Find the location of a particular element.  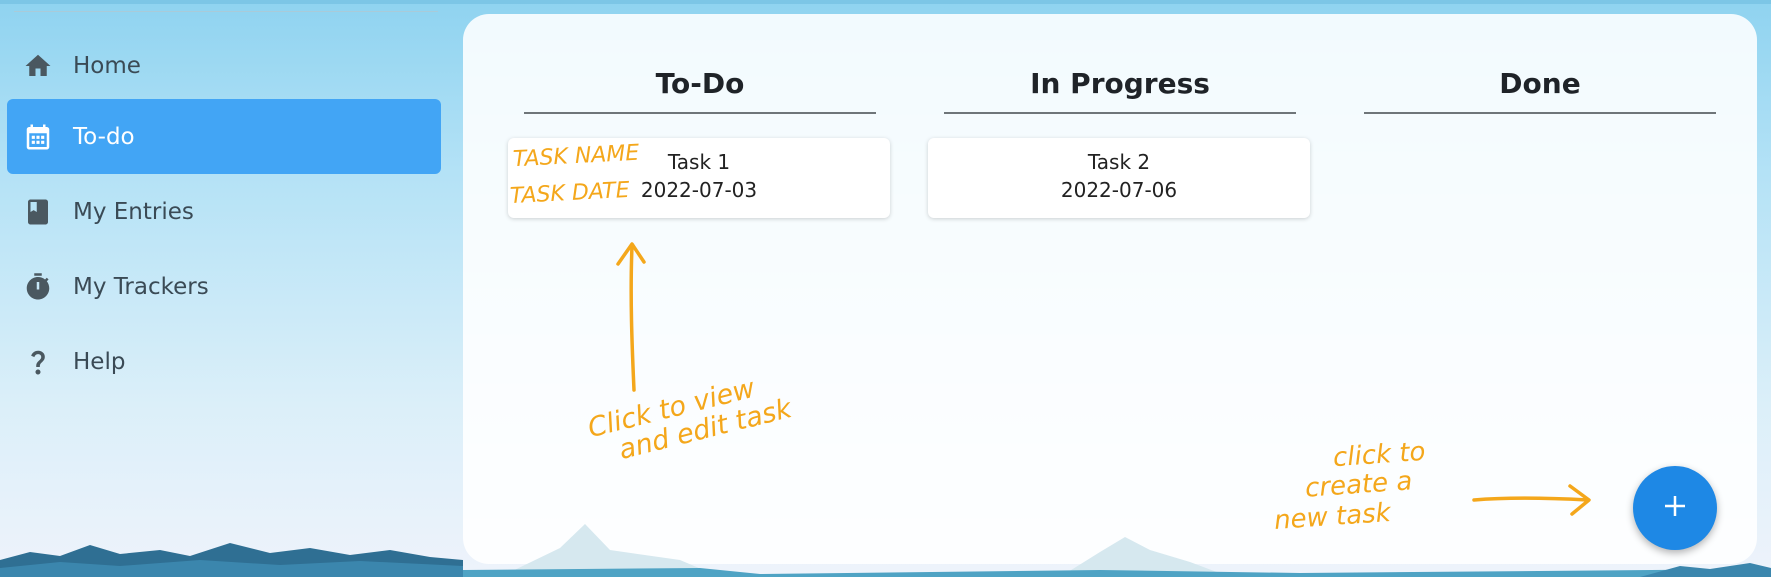

column-done: Done is located at coordinates (1540, 84).